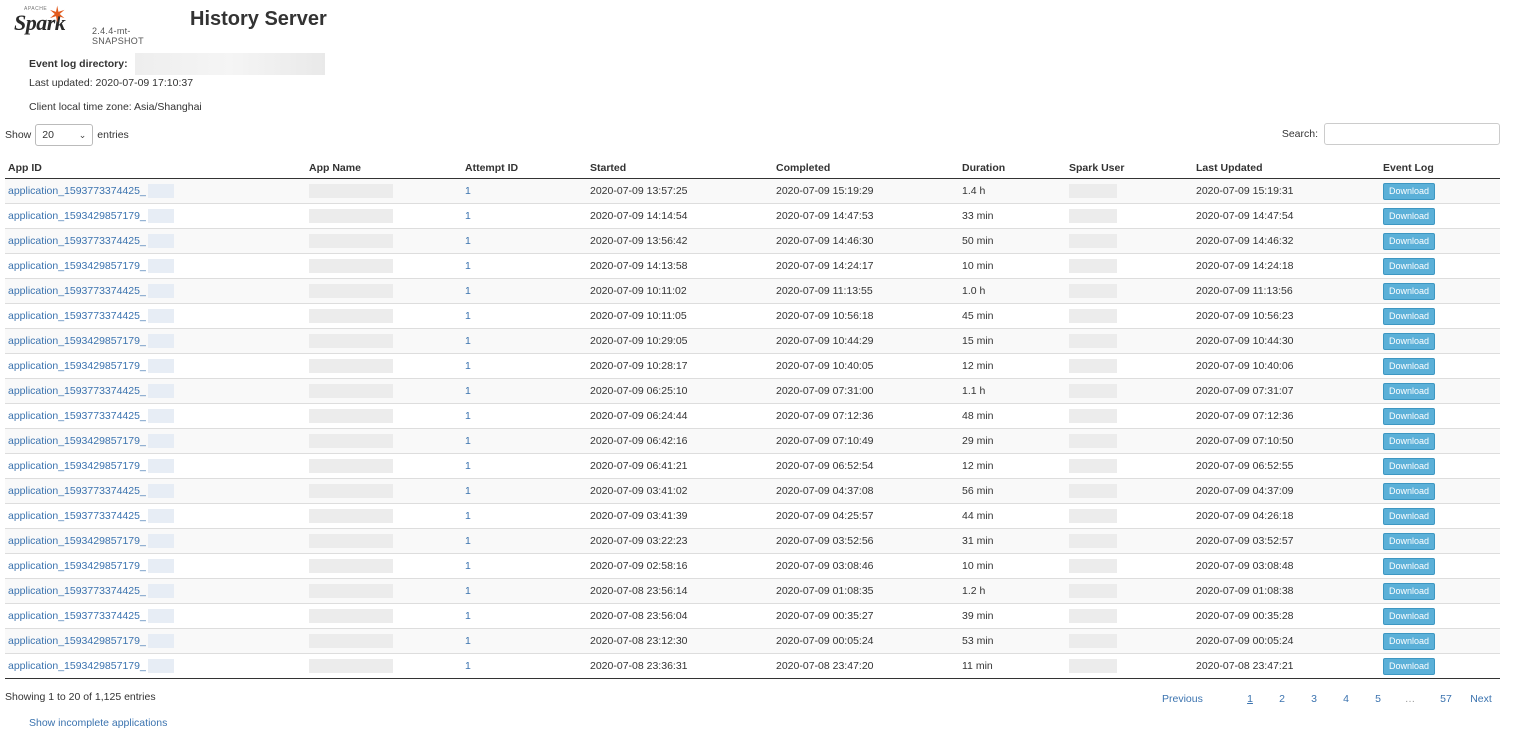  I want to click on duration-cell: 45 min, so click(1012, 316).